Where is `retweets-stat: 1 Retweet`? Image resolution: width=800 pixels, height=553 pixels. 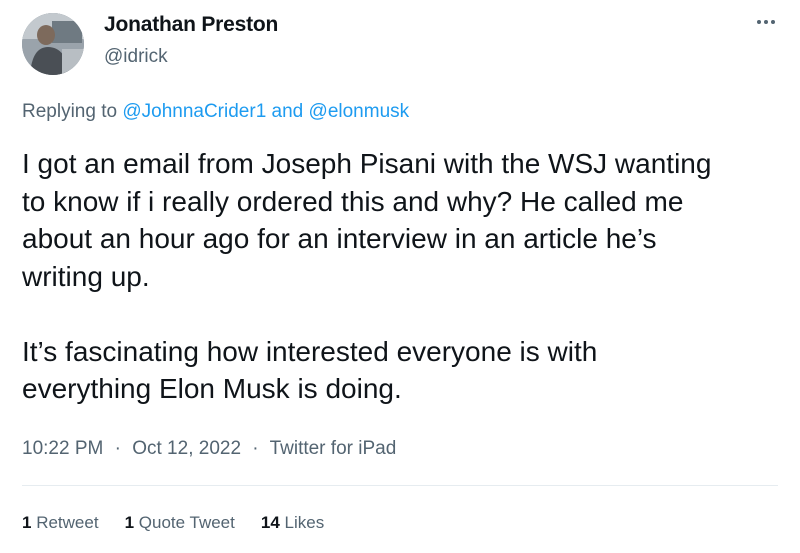
retweets-stat: 1 Retweet is located at coordinates (60, 523).